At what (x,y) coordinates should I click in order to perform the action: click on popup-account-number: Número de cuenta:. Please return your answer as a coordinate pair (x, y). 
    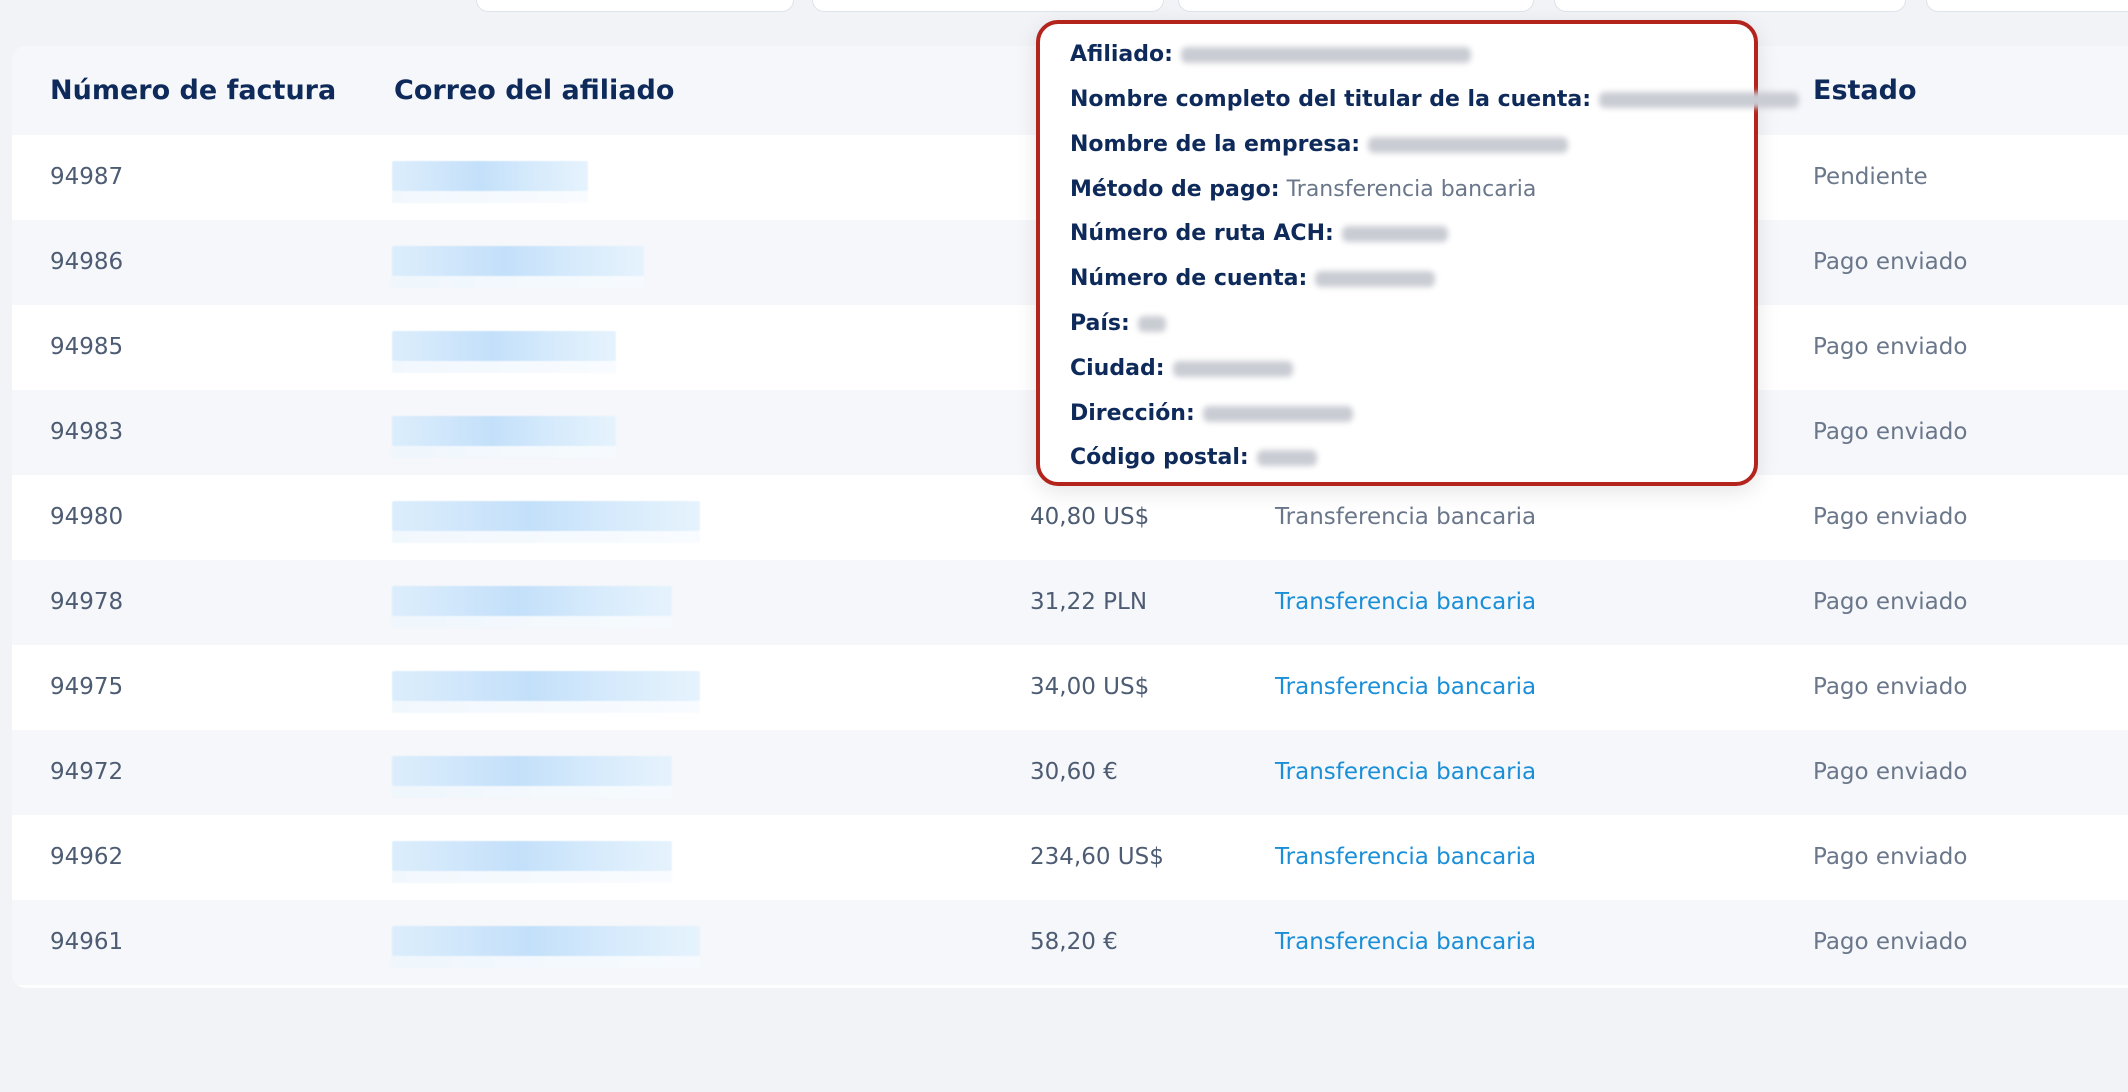
    Looking at the image, I should click on (1253, 279).